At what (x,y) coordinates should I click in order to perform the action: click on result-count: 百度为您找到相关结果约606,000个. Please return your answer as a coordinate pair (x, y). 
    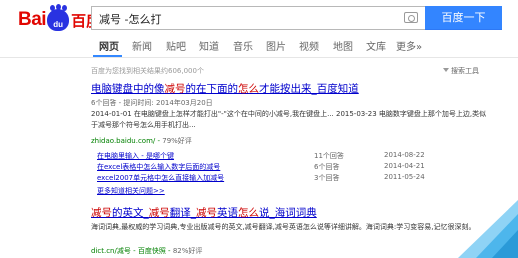
    Looking at the image, I should click on (147, 71).